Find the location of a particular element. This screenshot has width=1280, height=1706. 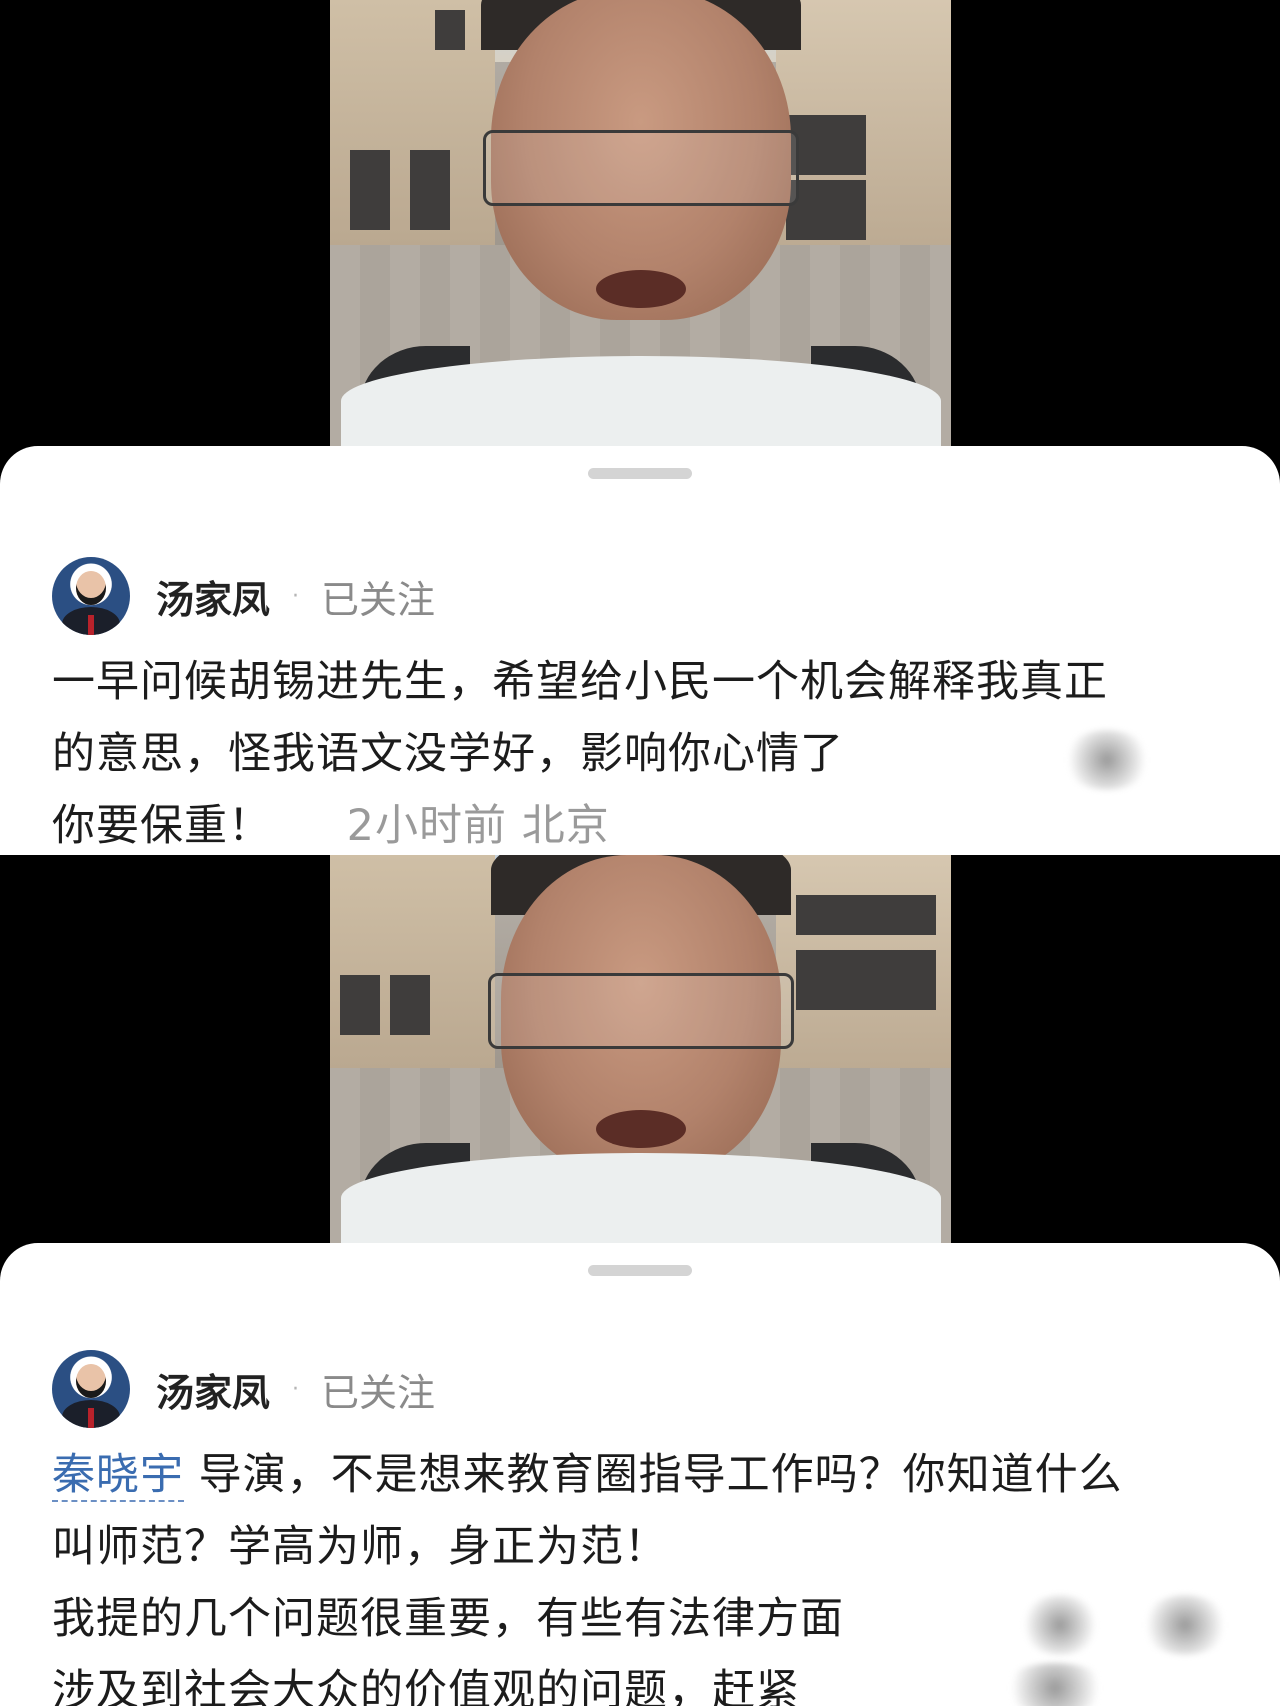

post-line: 导演，不是想来教育圈指导工作吗？你知道什么 is located at coordinates (660, 1475).